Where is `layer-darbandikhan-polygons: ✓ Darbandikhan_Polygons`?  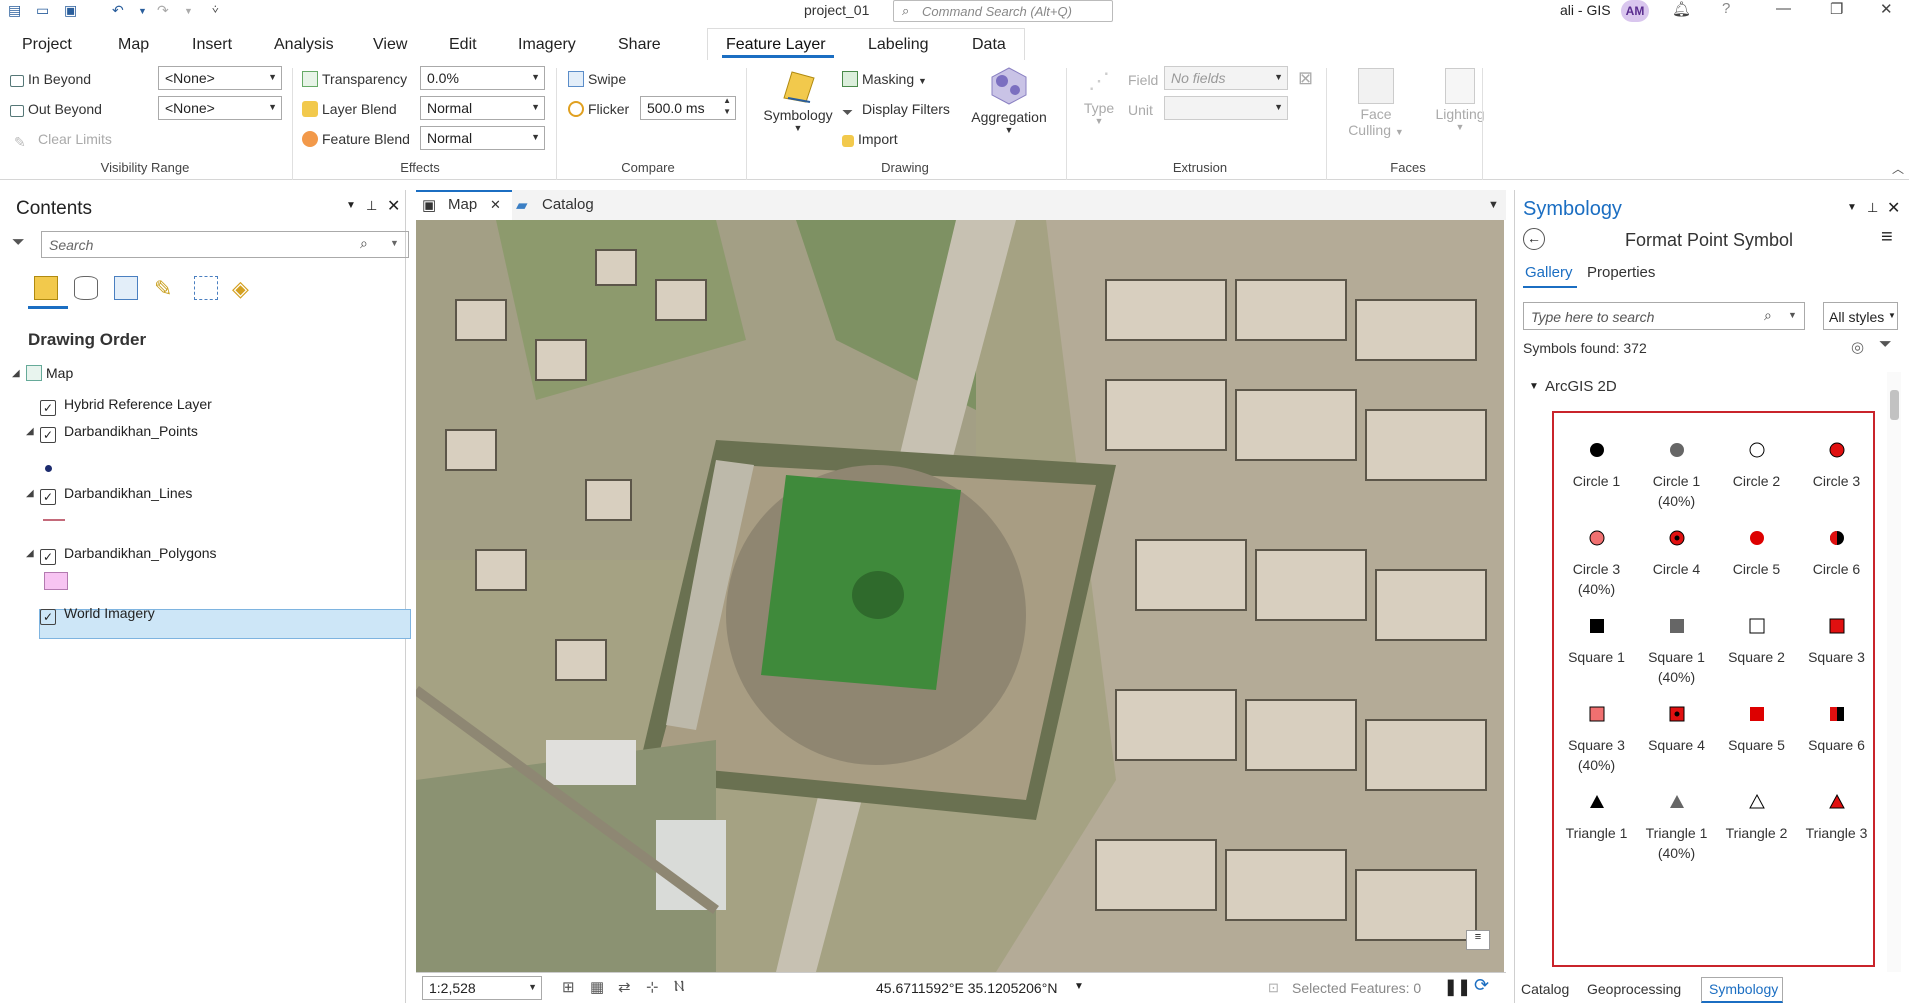
layer-darbandikhan-polygons: ✓ Darbandikhan_Polygons is located at coordinates (128, 555).